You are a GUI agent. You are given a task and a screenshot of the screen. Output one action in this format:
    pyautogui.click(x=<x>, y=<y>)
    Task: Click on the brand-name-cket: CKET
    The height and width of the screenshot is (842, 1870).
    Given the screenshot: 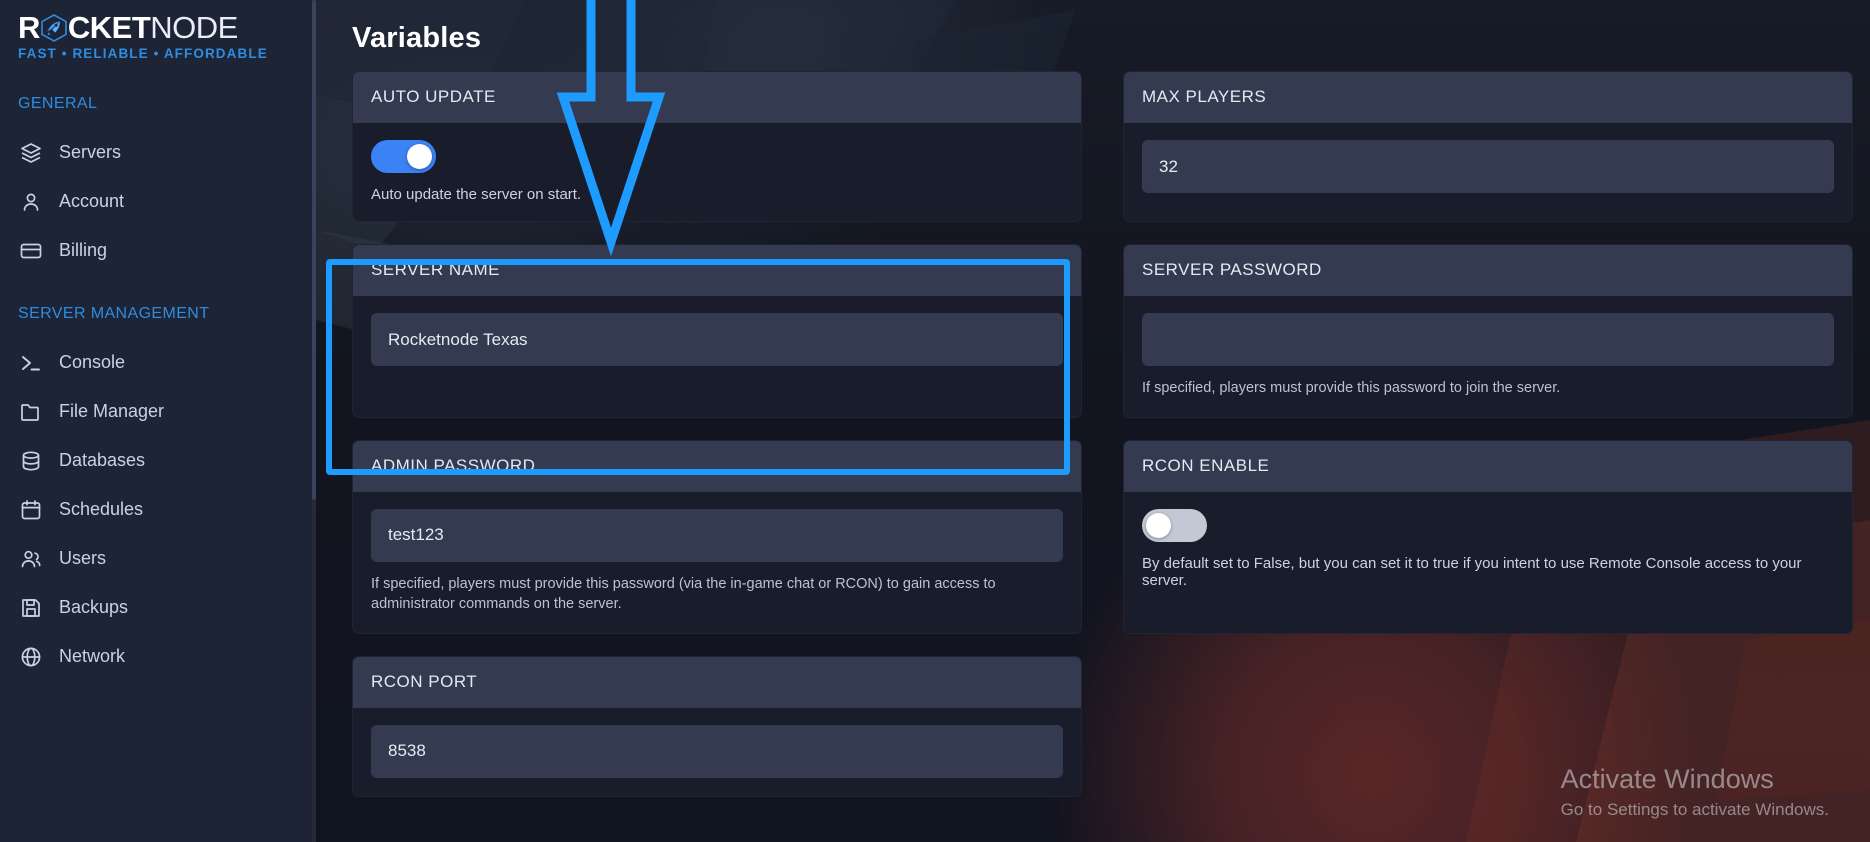 What is the action you would take?
    pyautogui.click(x=109, y=27)
    